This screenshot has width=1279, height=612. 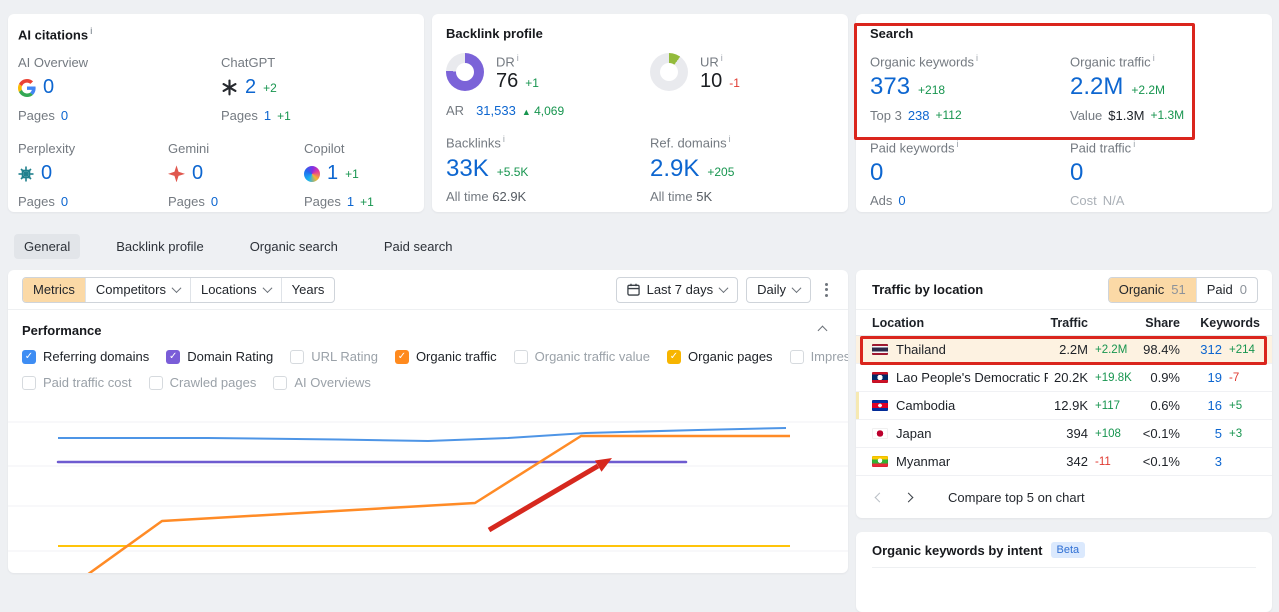 I want to click on myanmar-flag-icon, so click(x=880, y=461).